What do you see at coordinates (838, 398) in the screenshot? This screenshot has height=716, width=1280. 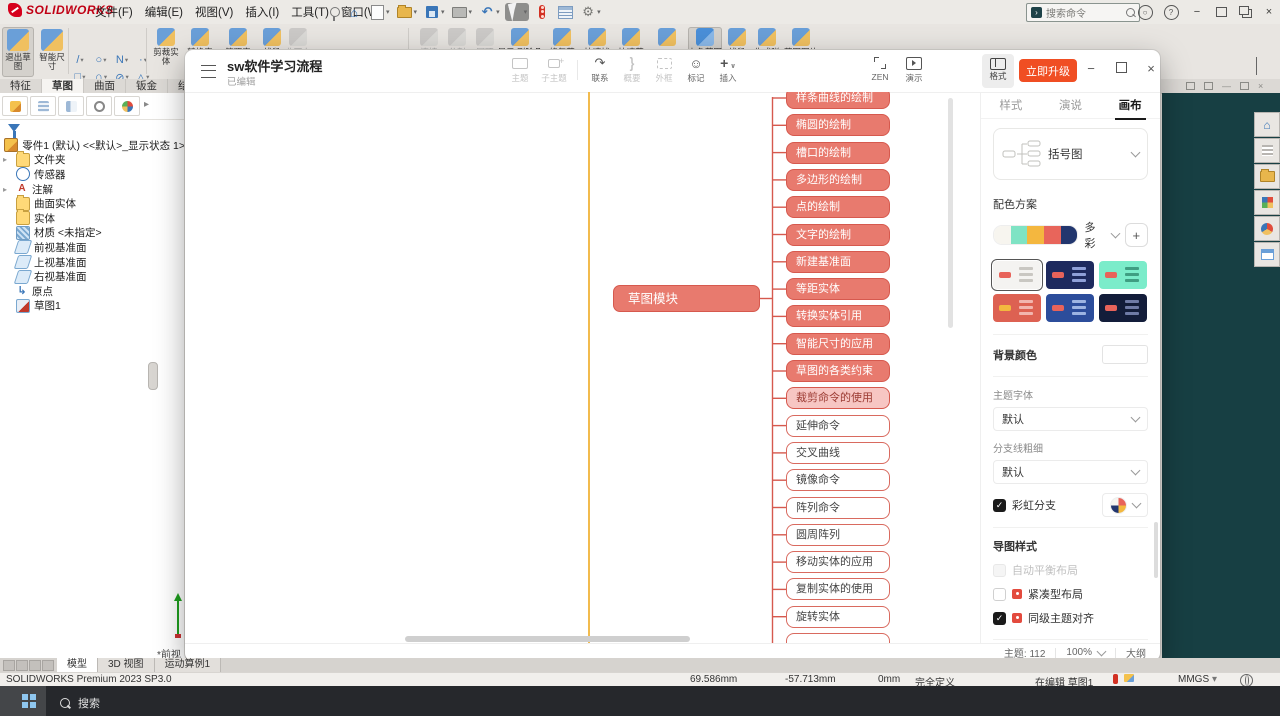 I see `mindmap-node: 裁剪命令的使用` at bounding box center [838, 398].